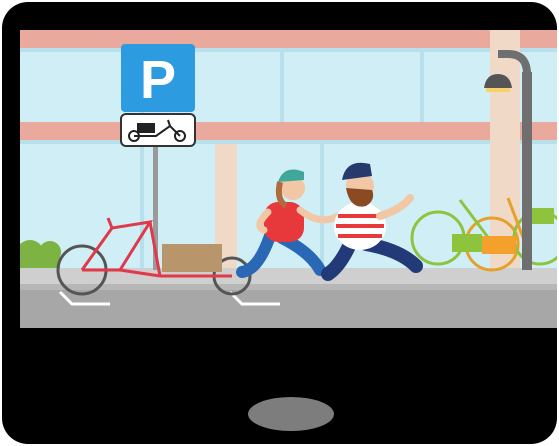 The image size is (559, 446). Describe the element at coordinates (498, 90) in the screenshot. I see `streetlamp-glow` at that location.